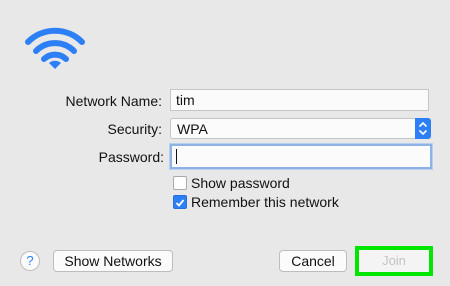  What do you see at coordinates (113, 101) in the screenshot?
I see `network-name-label: Network Name:` at bounding box center [113, 101].